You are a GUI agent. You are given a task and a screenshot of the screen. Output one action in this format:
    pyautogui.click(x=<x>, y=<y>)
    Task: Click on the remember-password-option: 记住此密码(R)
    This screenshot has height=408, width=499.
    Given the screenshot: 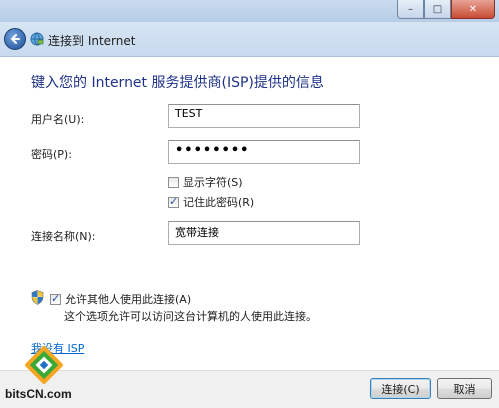 What is the action you would take?
    pyautogui.click(x=211, y=202)
    